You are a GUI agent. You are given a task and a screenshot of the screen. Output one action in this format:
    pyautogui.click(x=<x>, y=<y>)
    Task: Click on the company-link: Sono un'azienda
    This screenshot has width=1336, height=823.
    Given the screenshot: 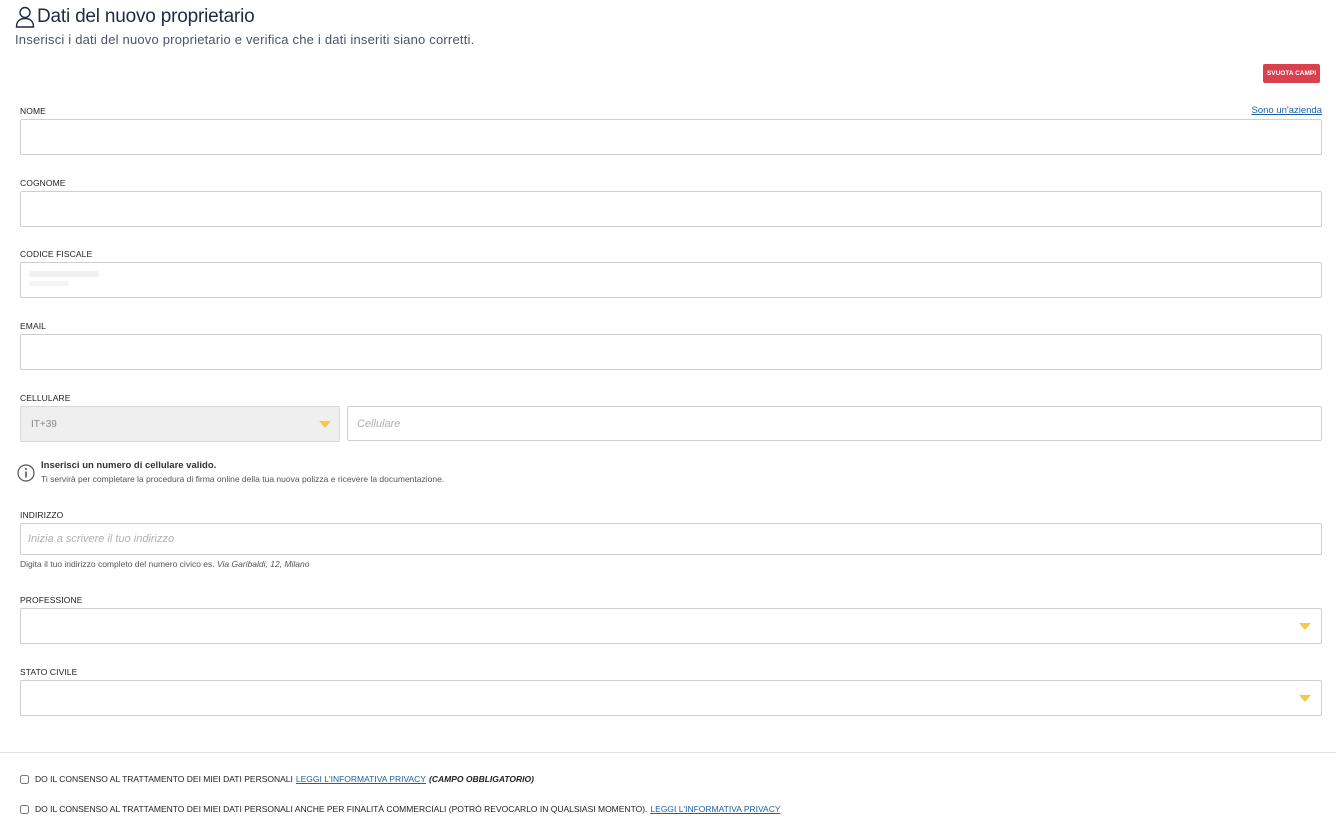 What is the action you would take?
    pyautogui.click(x=1287, y=110)
    